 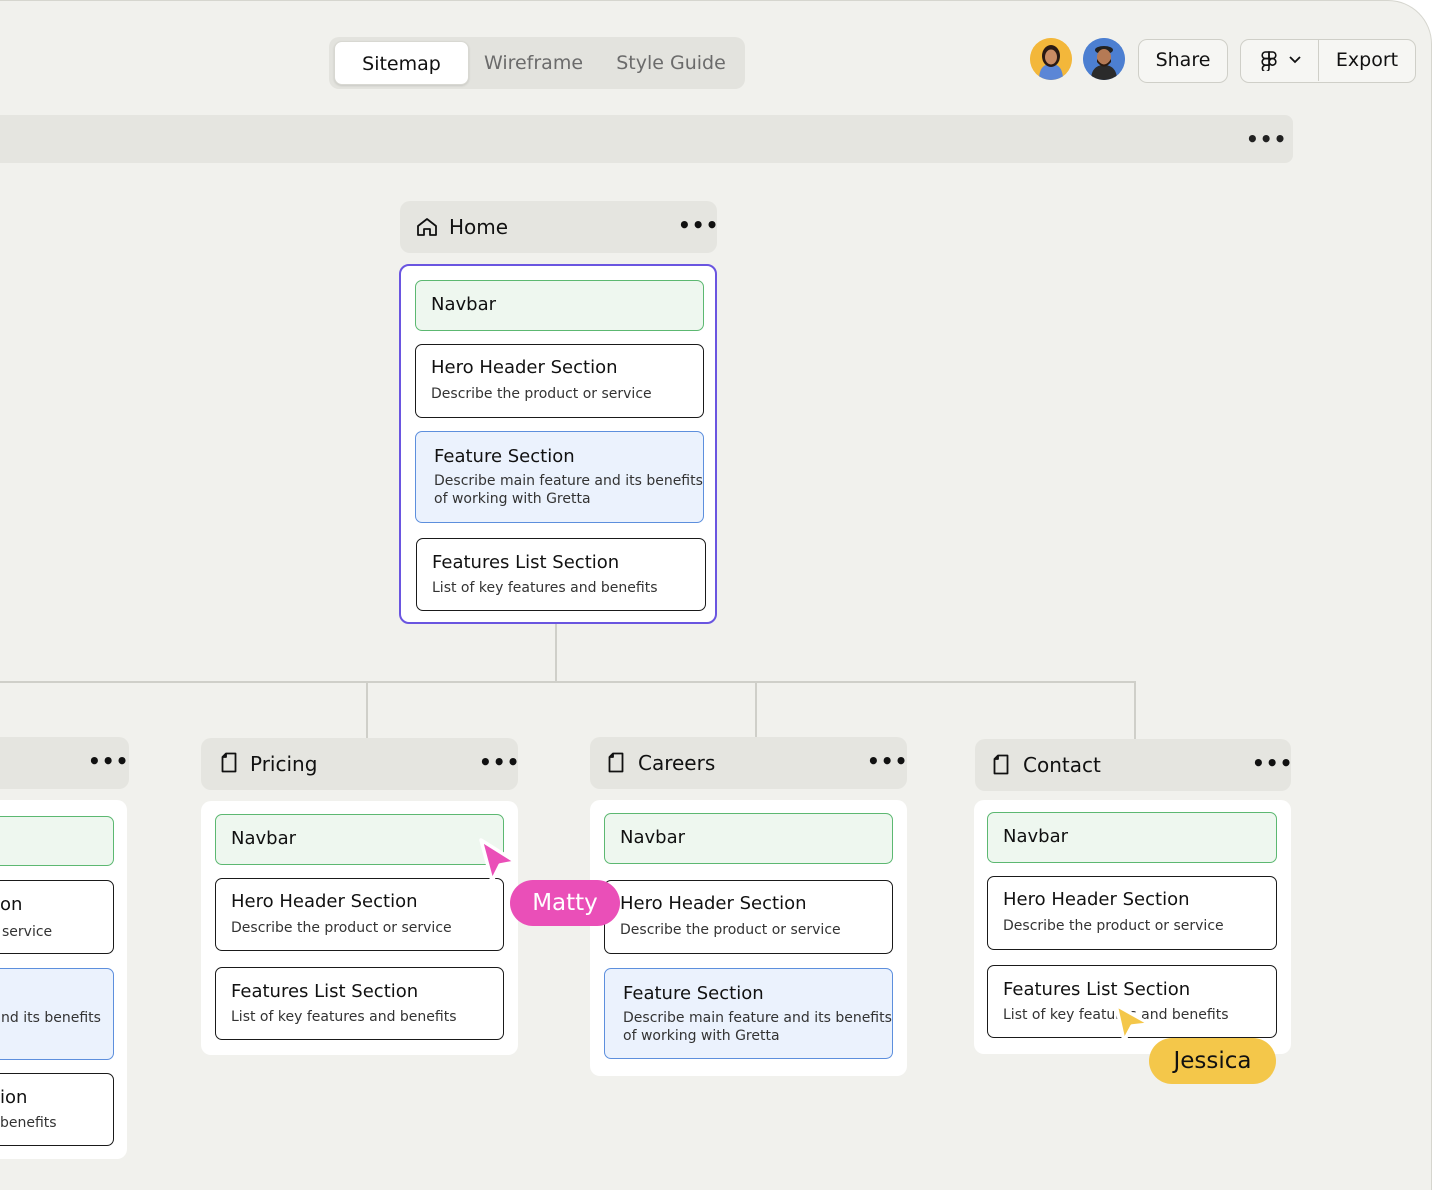 What do you see at coordinates (427, 227) in the screenshot?
I see `home-icon` at bounding box center [427, 227].